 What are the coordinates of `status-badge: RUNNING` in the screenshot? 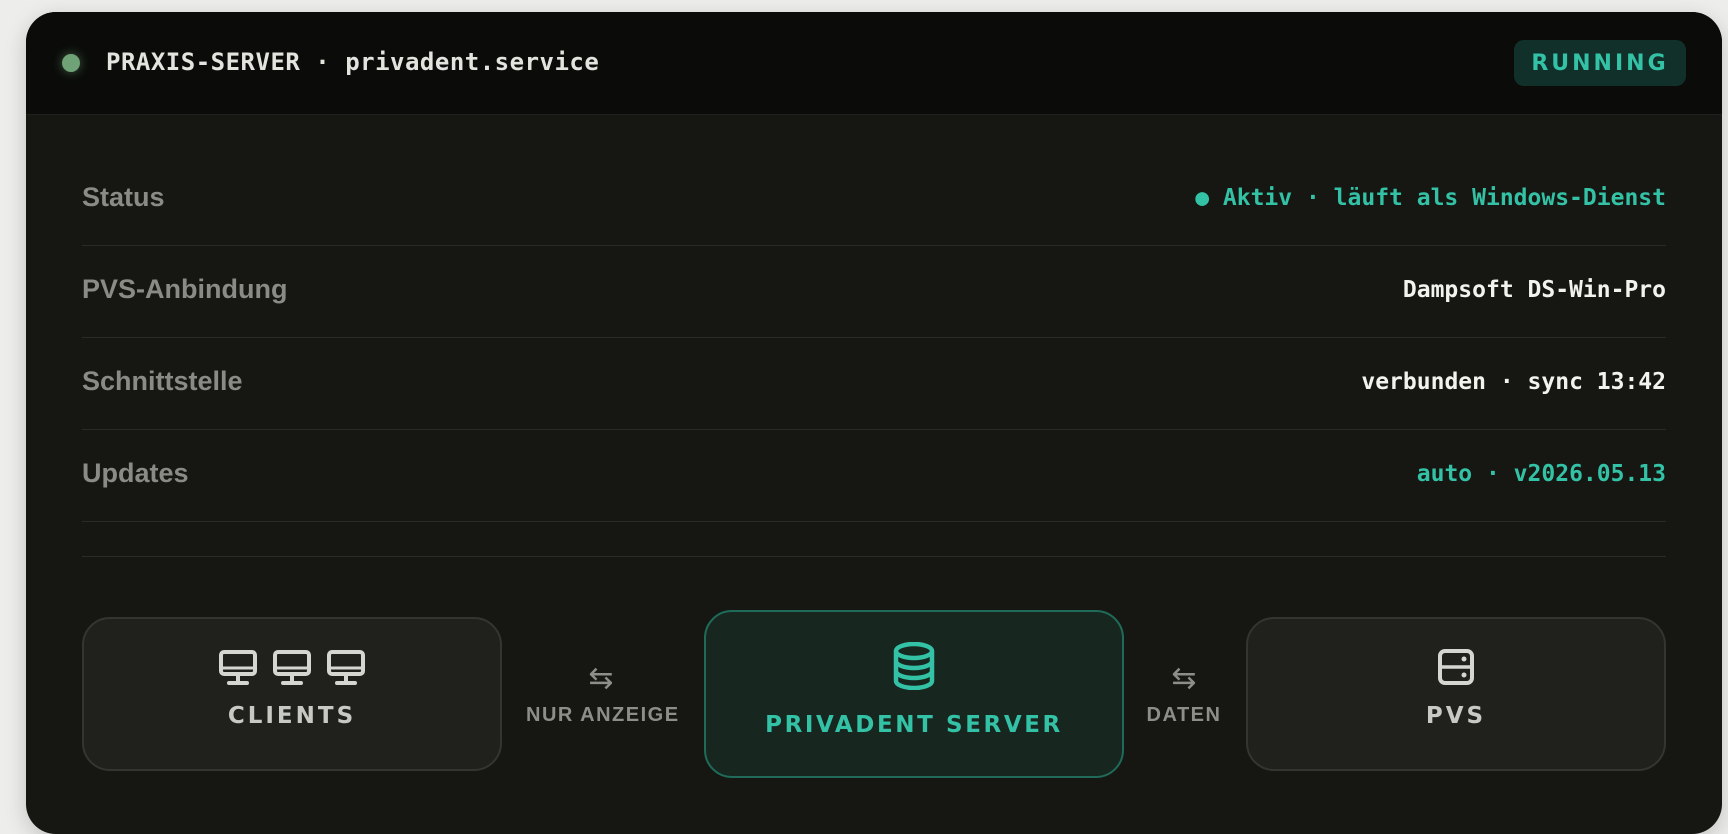 It's located at (1600, 63).